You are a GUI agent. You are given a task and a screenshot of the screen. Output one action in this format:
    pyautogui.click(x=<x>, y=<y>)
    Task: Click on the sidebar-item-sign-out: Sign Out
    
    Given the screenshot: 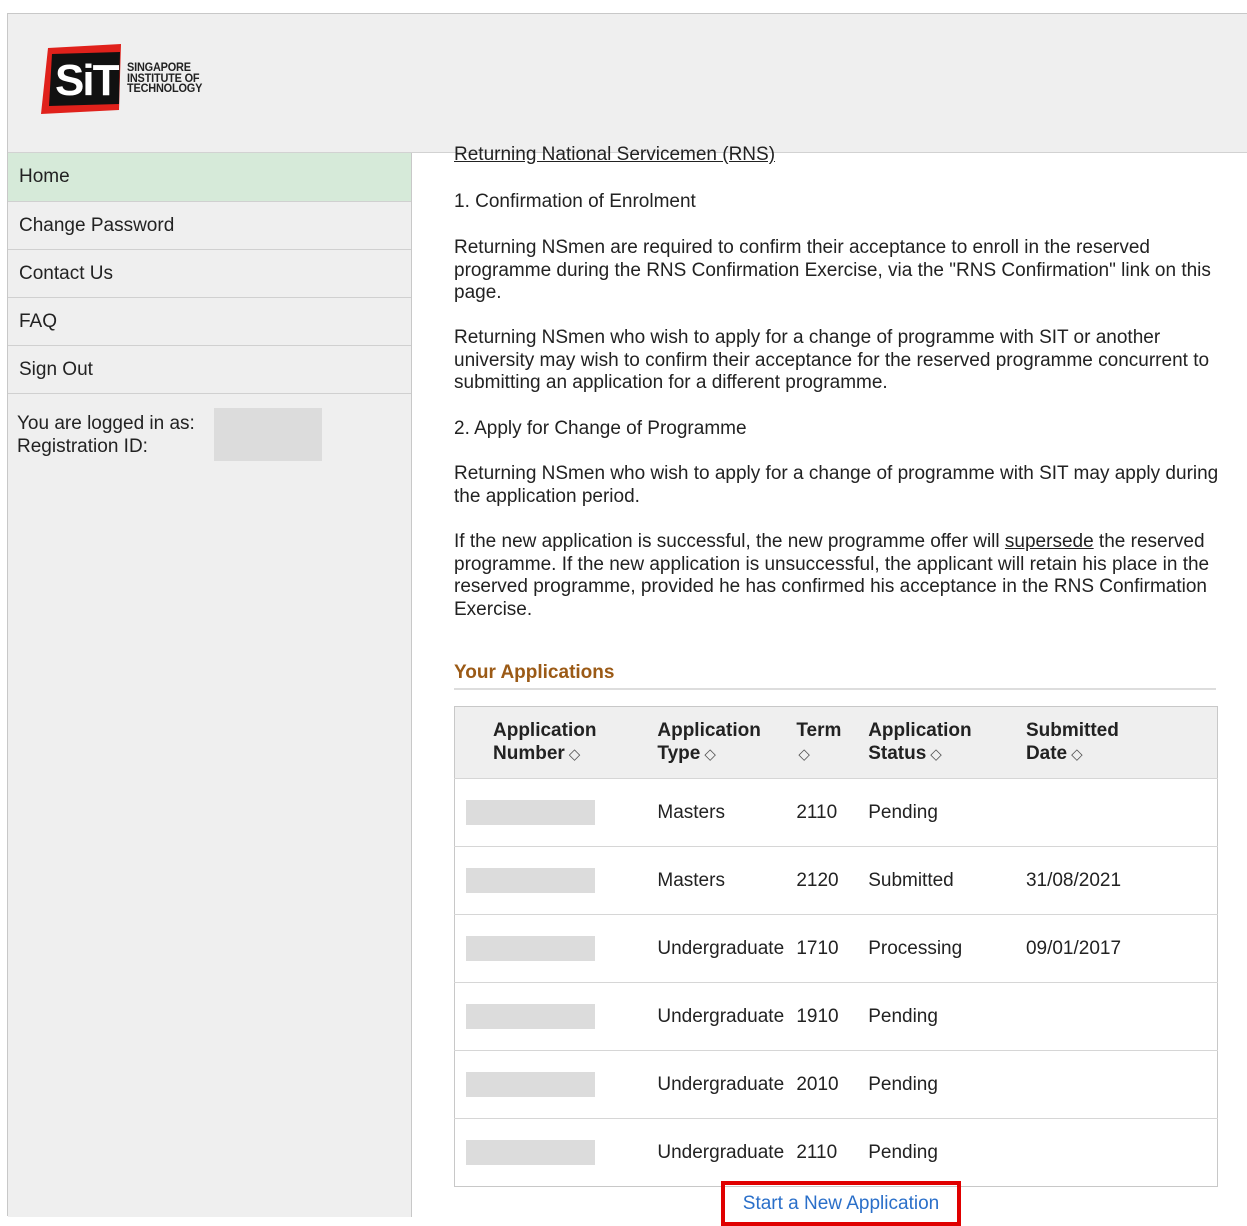 What is the action you would take?
    pyautogui.click(x=209, y=370)
    